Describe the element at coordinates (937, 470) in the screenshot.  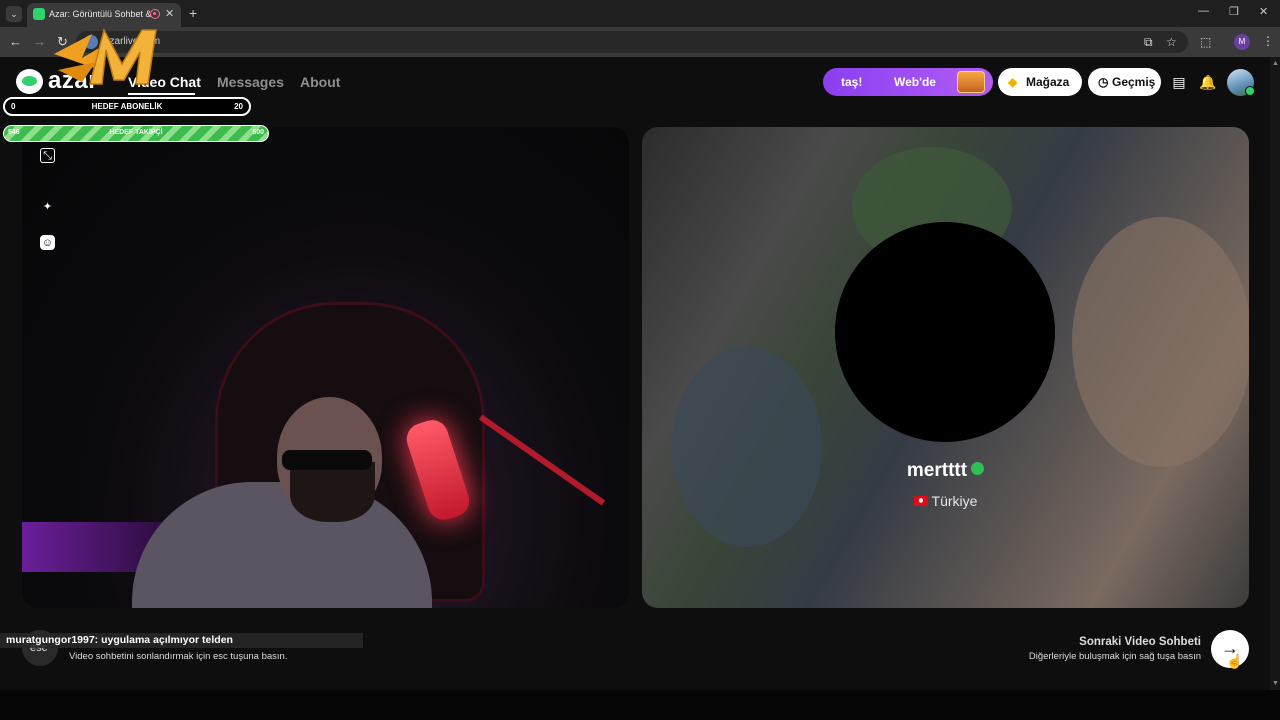
I see `remote-name-text: mertttt` at that location.